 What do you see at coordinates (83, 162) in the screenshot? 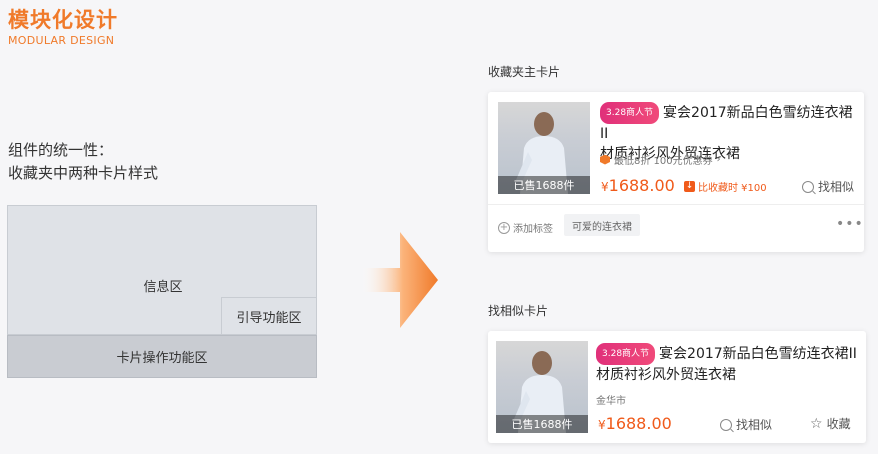
I see `description: 组件的统一性： 收藏夹中两种卡片样式` at bounding box center [83, 162].